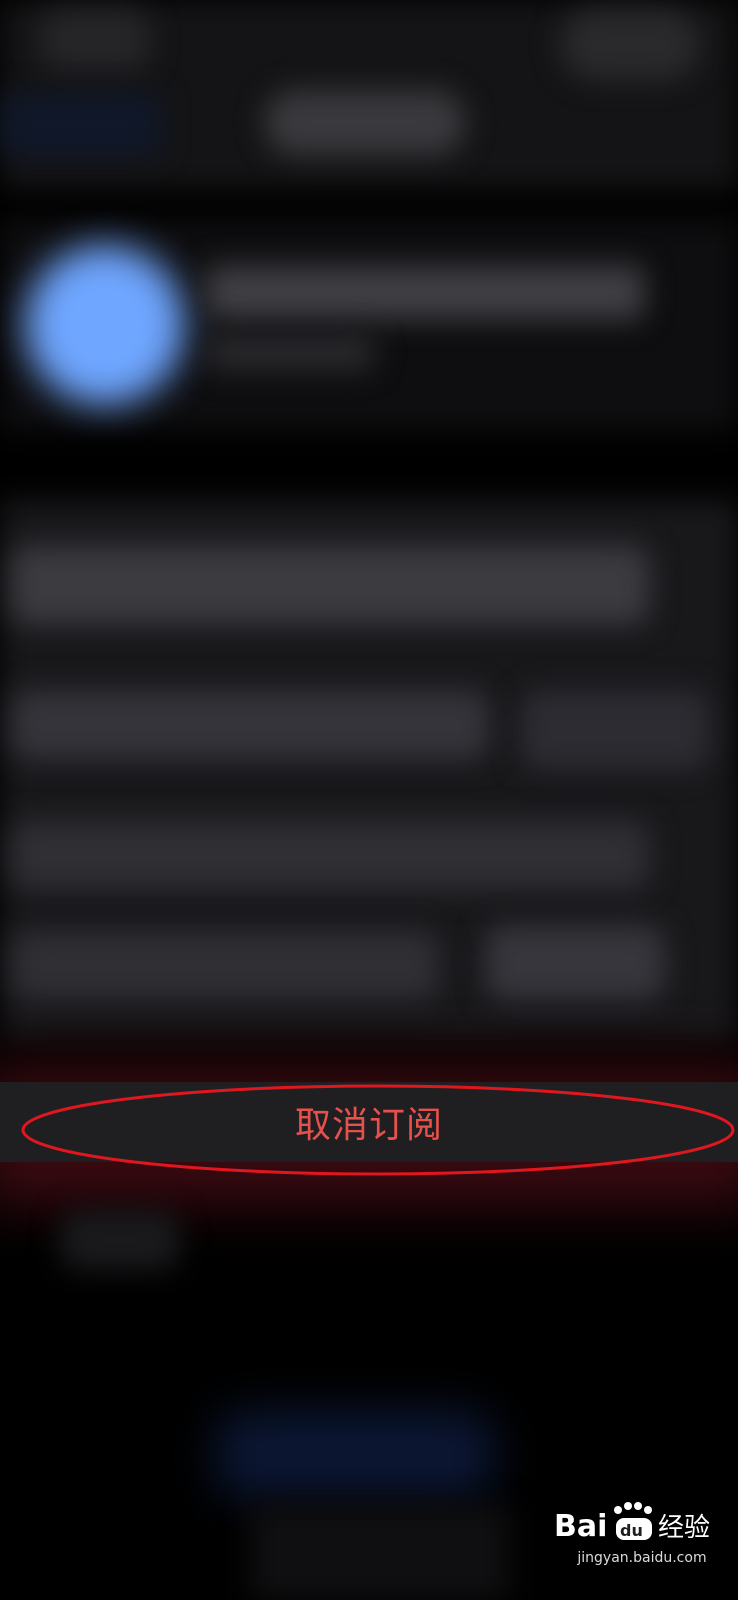 The height and width of the screenshot is (1600, 738). I want to click on svg-text: du, so click(631, 1530).